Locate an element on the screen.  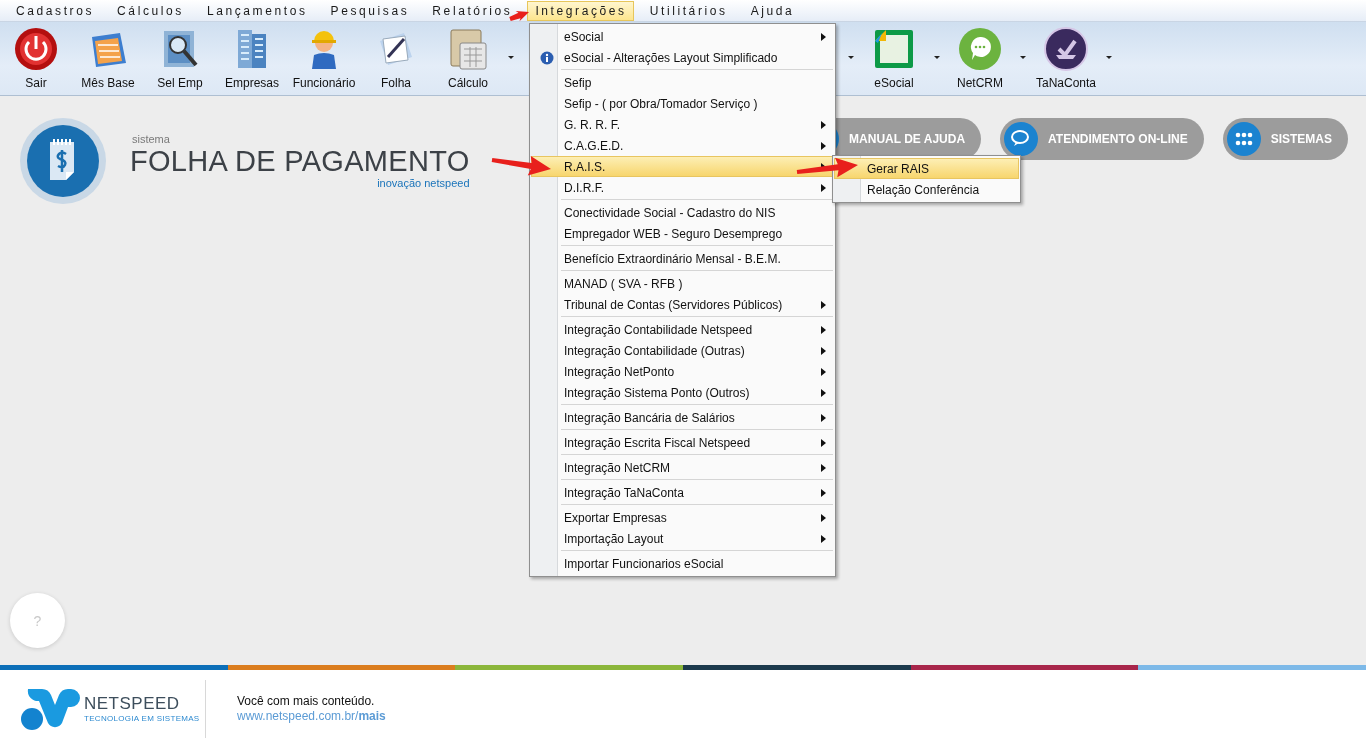
toolbar-button: Sair is located at coordinates (36, 58).